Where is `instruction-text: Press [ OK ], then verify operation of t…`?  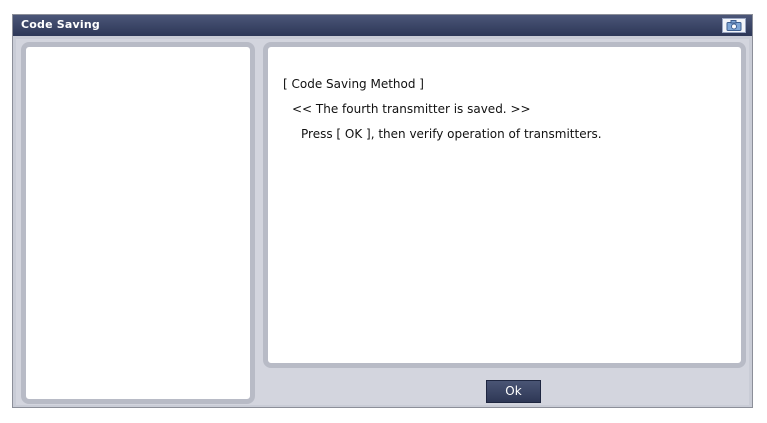 instruction-text: Press [ OK ], then verify operation of t… is located at coordinates (451, 134).